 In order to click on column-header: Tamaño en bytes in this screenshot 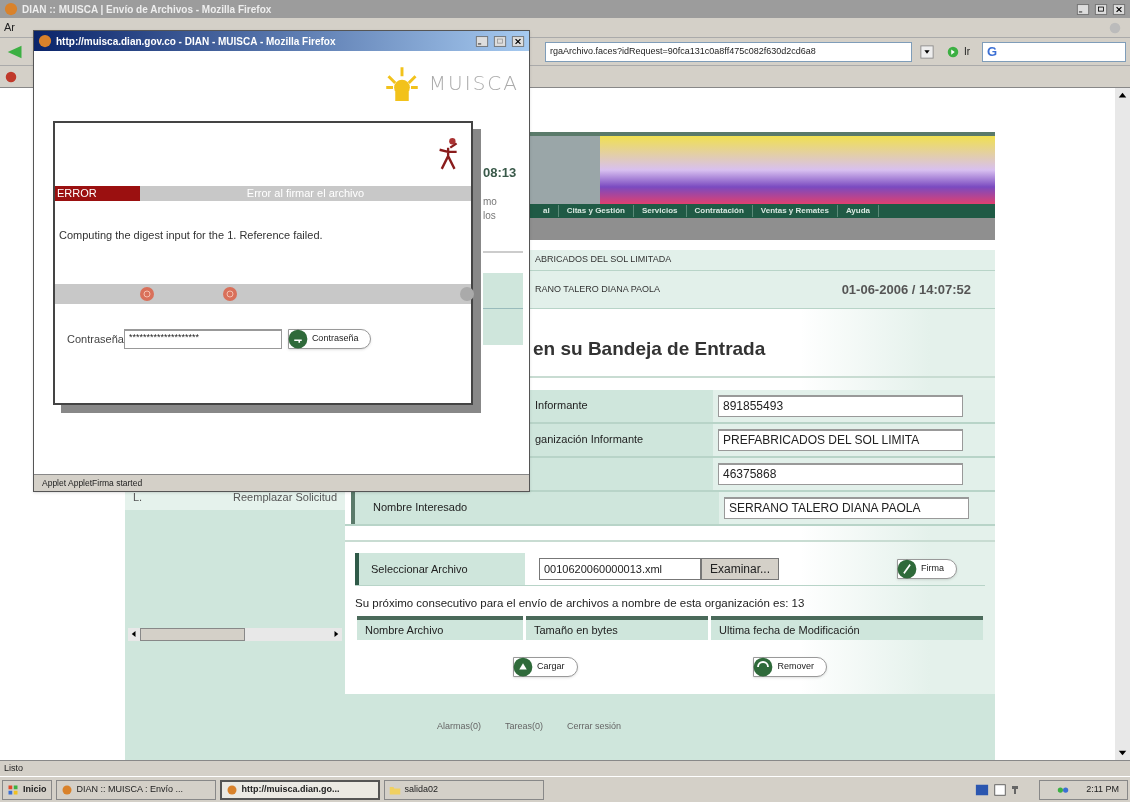, I will do `click(617, 627)`.